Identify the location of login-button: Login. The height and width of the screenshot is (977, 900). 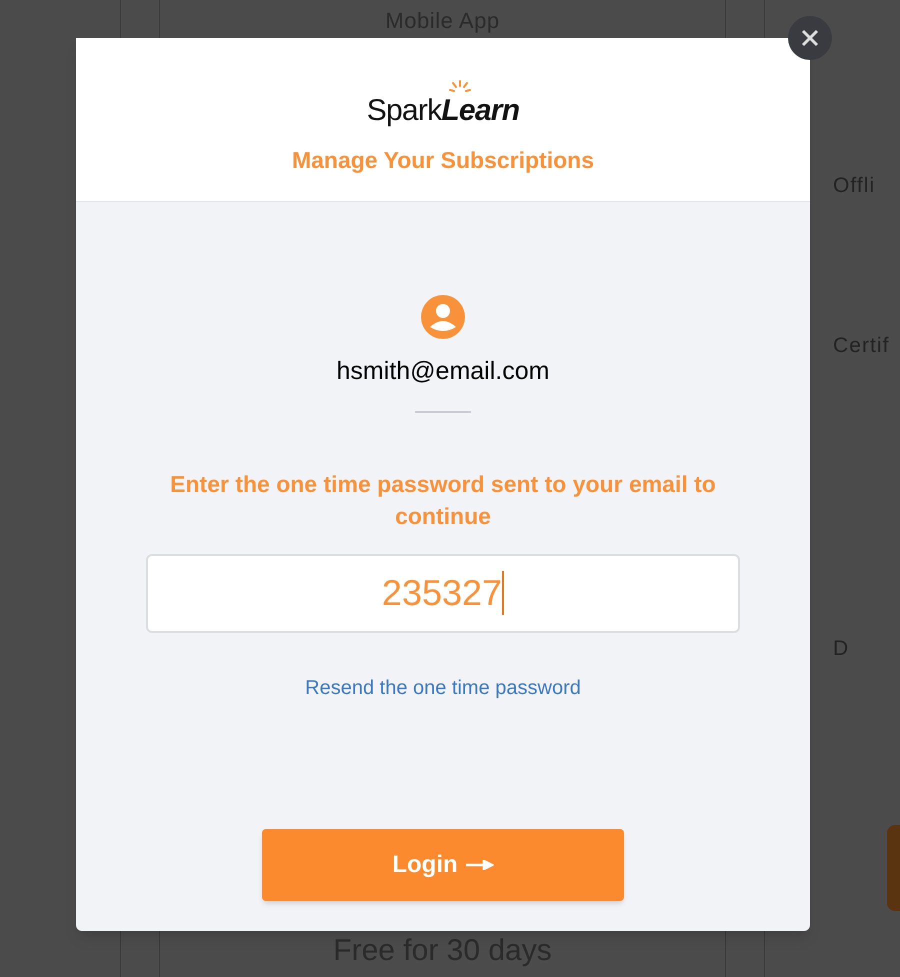
(443, 864).